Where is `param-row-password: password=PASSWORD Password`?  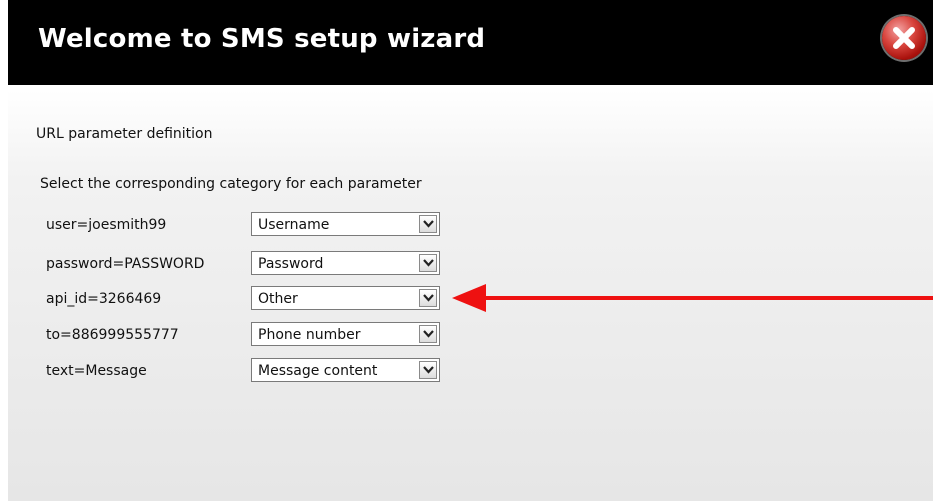 param-row-password: password=PASSWORD Password is located at coordinates (238, 264).